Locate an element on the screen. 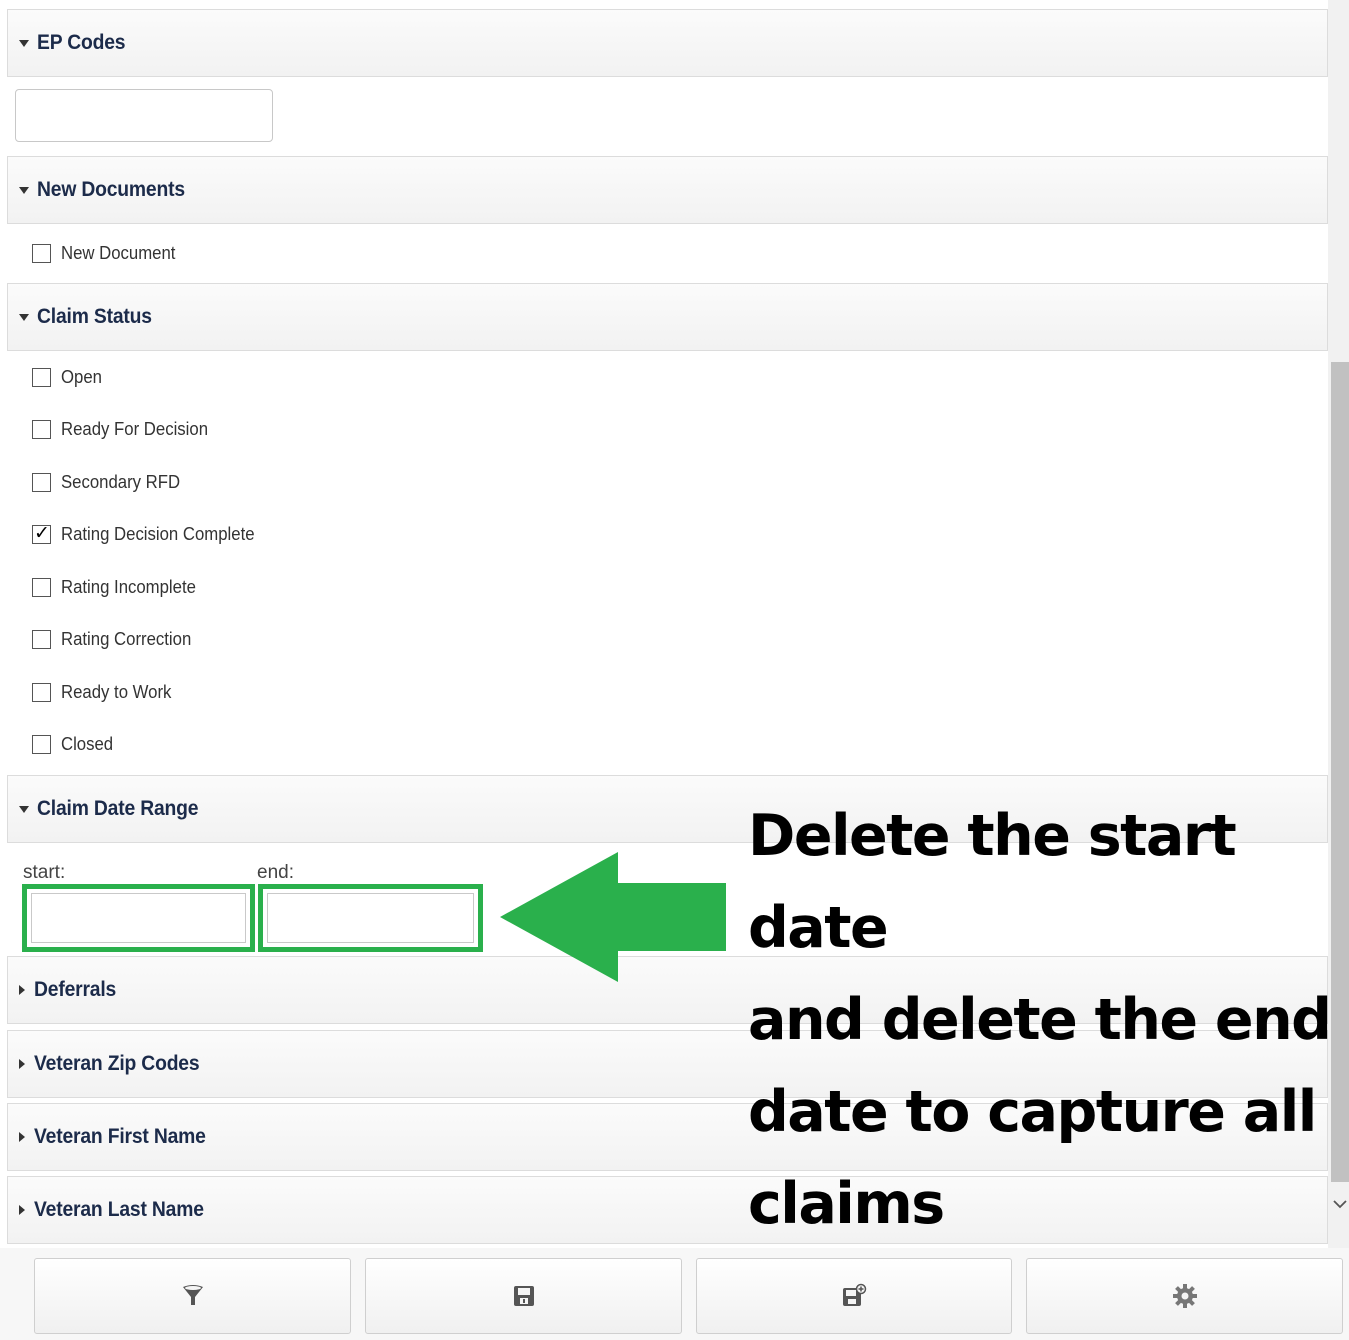  section-title: Veteran First Name is located at coordinates (120, 1136).